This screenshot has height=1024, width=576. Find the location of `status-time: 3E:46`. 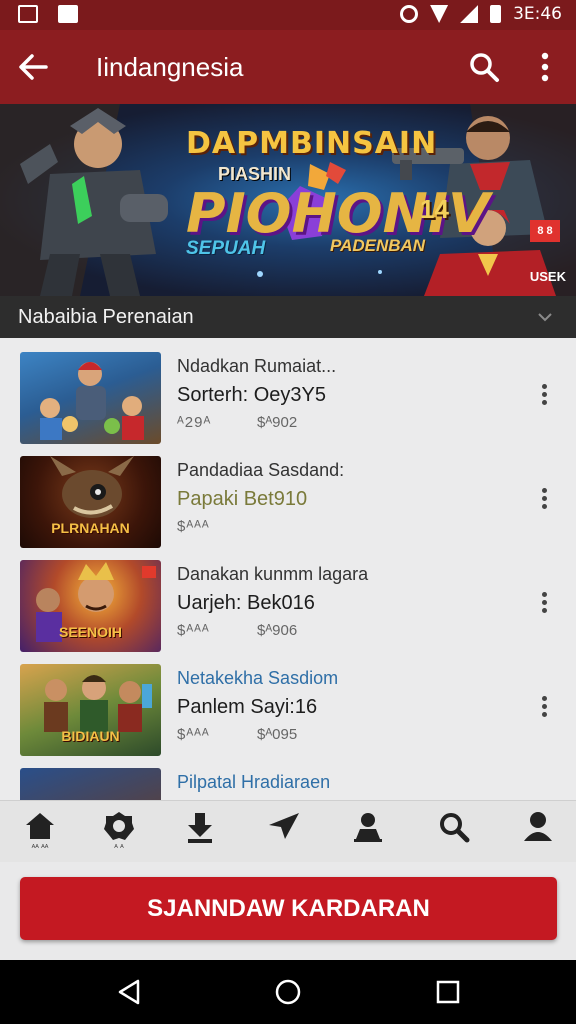

status-time: 3E:46 is located at coordinates (537, 14).